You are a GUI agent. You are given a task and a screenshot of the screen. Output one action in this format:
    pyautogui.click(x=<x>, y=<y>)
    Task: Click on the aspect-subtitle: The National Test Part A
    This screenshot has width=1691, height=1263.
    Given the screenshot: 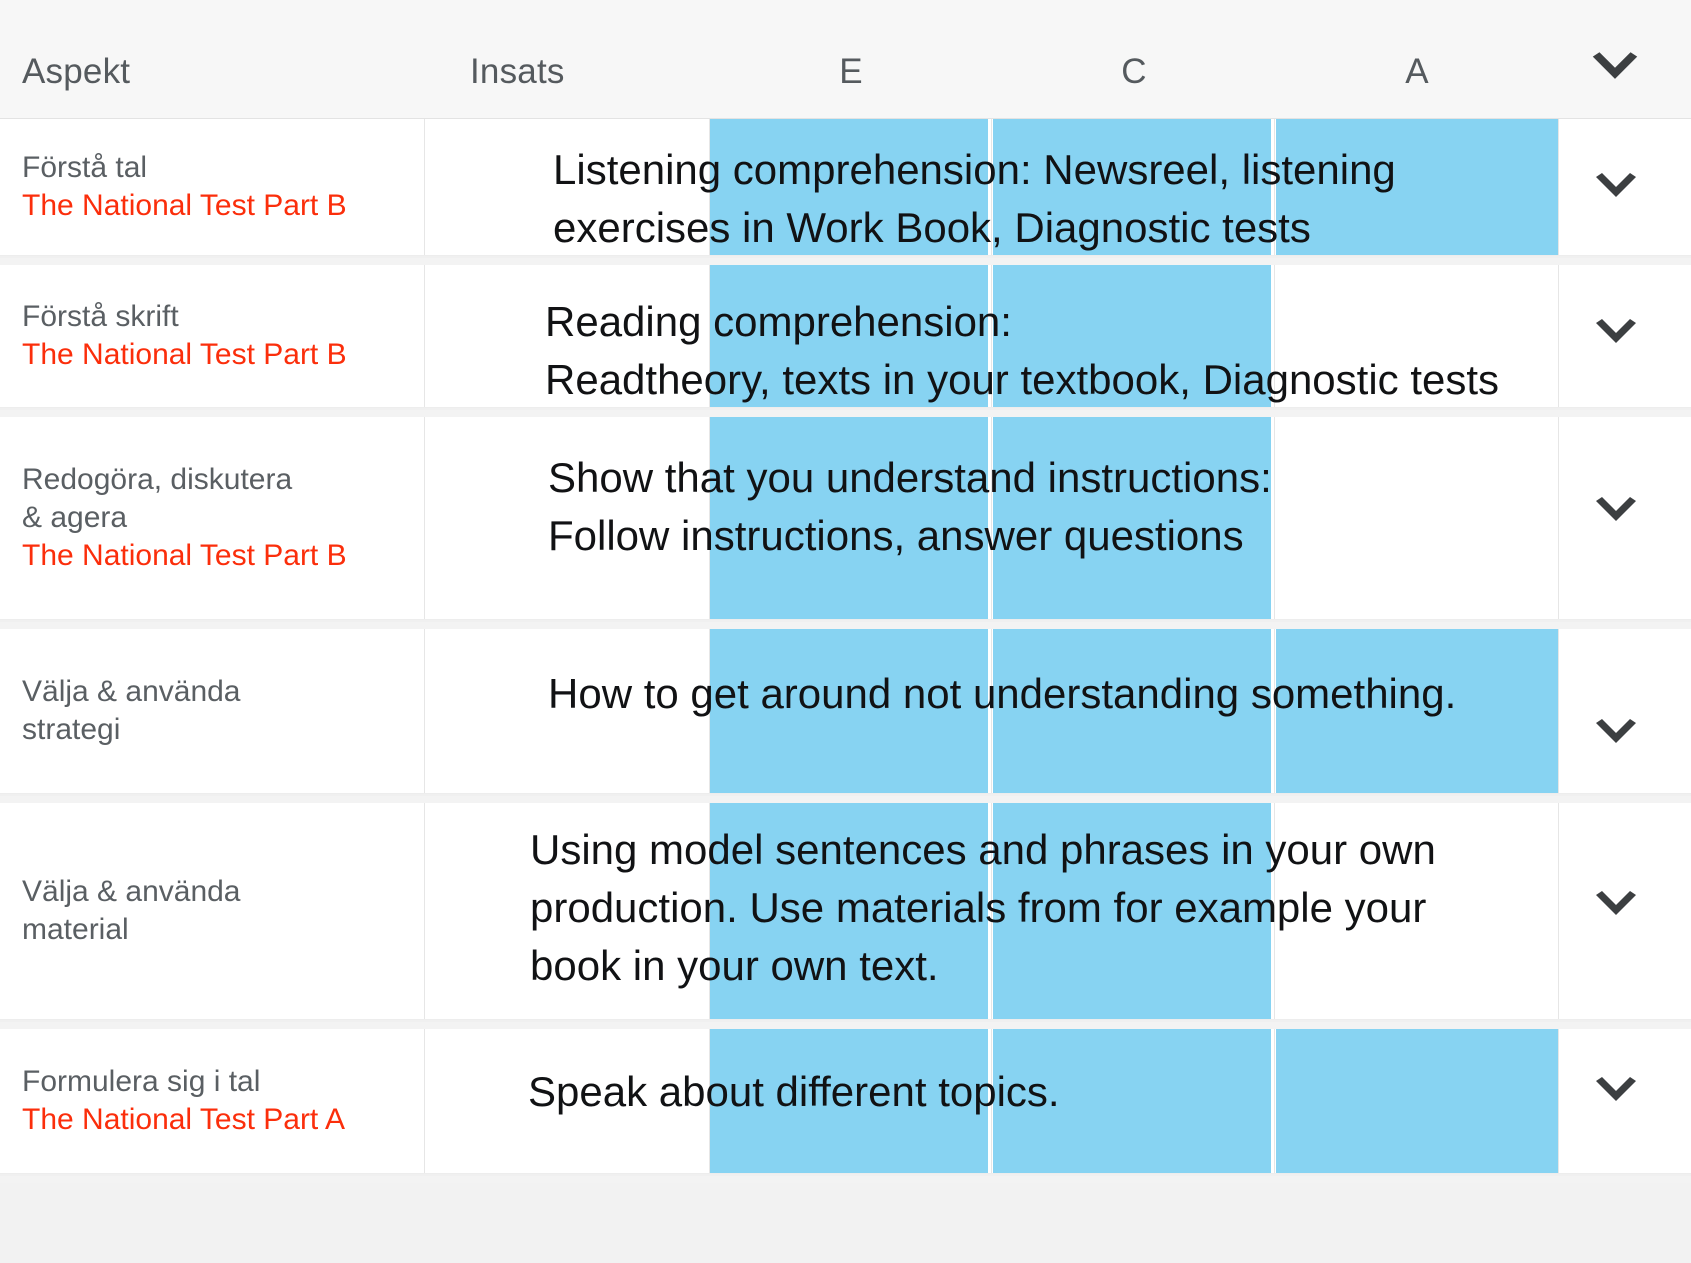 What is the action you would take?
    pyautogui.click(x=183, y=1119)
    